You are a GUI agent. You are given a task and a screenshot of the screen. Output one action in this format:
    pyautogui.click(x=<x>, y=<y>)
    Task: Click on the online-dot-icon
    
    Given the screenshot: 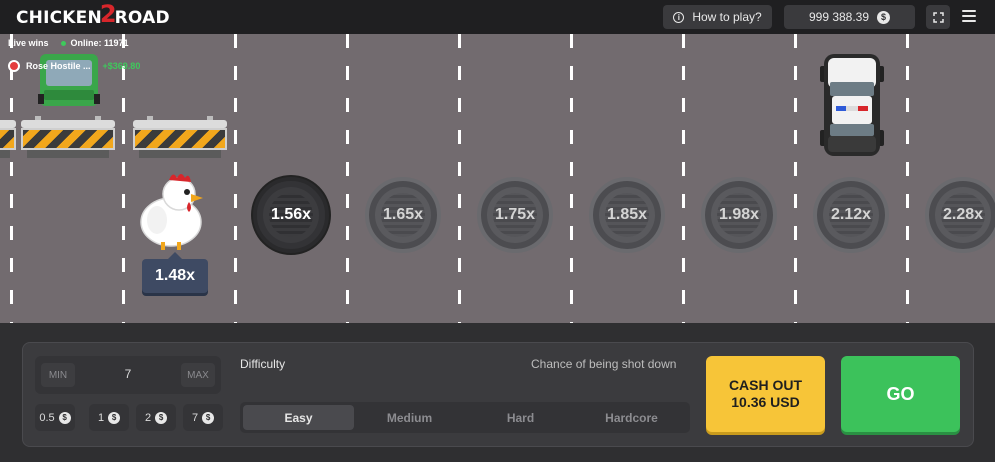 What is the action you would take?
    pyautogui.click(x=63, y=43)
    